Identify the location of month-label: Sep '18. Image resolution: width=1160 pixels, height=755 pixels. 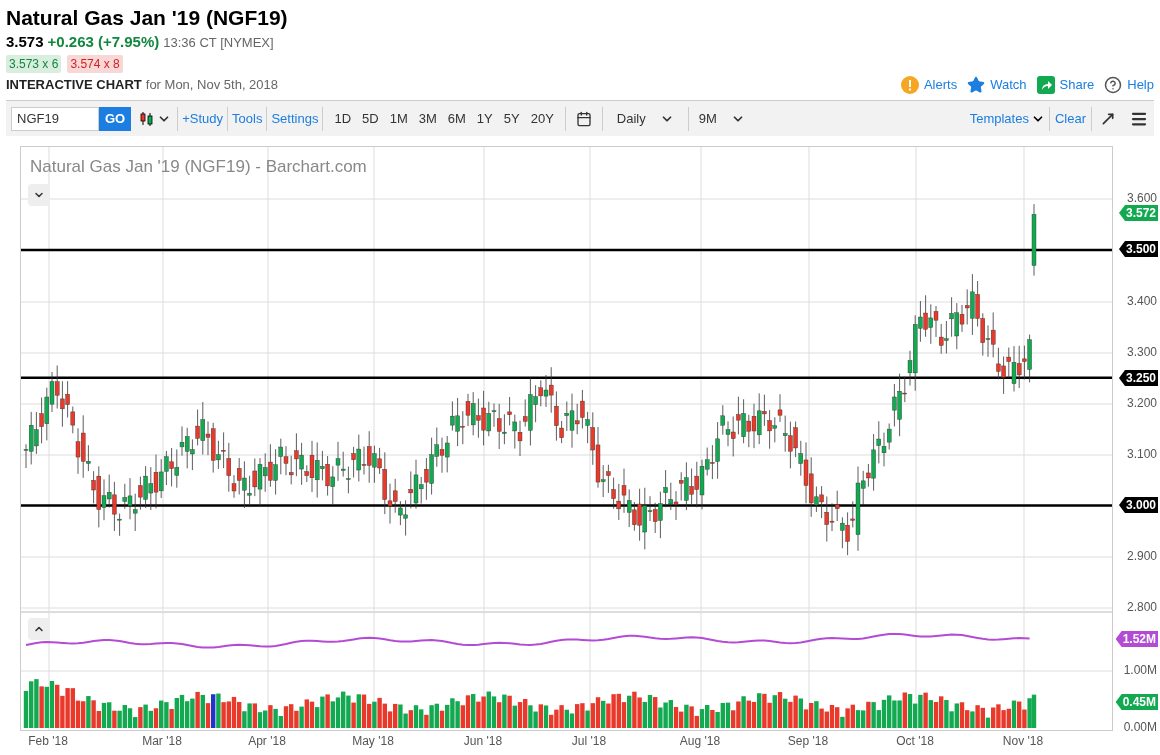
(808, 741).